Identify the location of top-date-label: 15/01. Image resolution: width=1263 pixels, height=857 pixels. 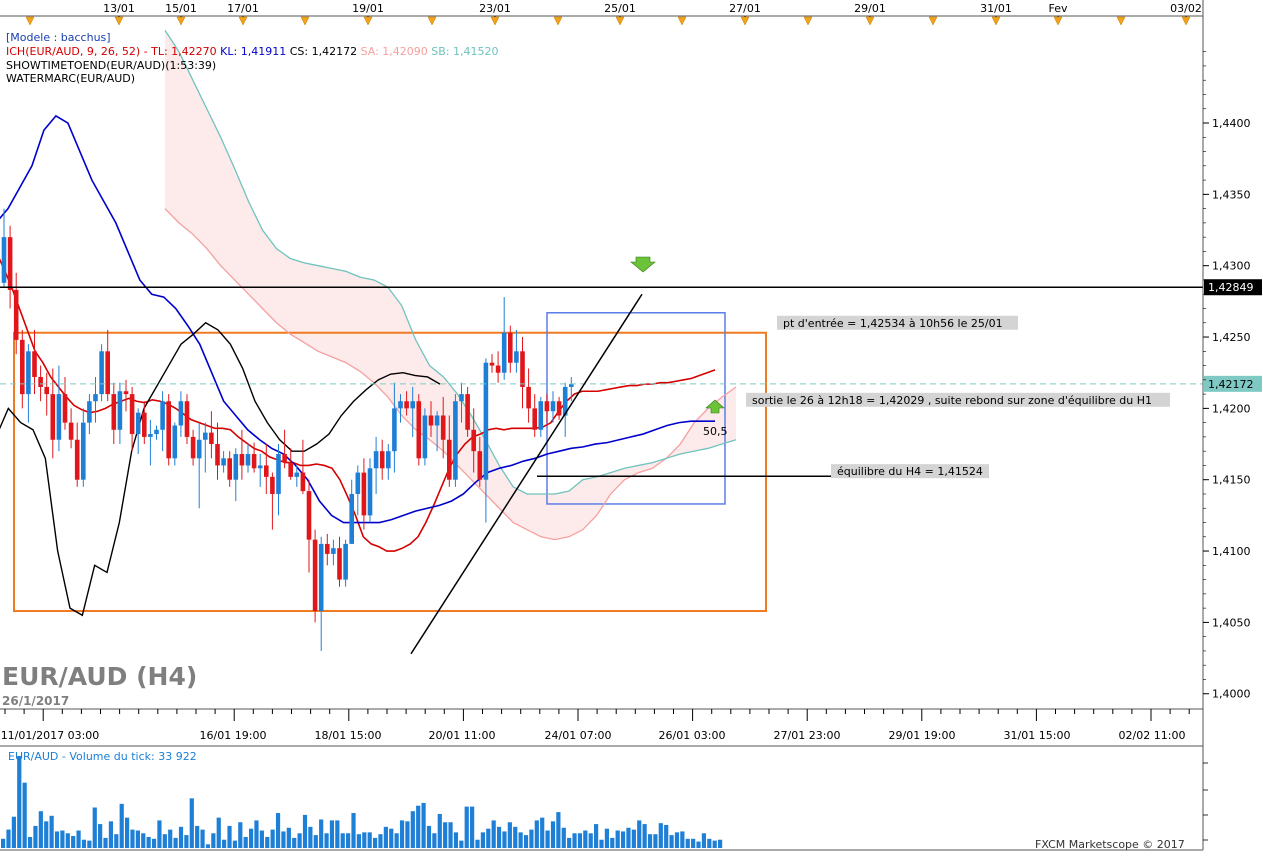
(181, 8).